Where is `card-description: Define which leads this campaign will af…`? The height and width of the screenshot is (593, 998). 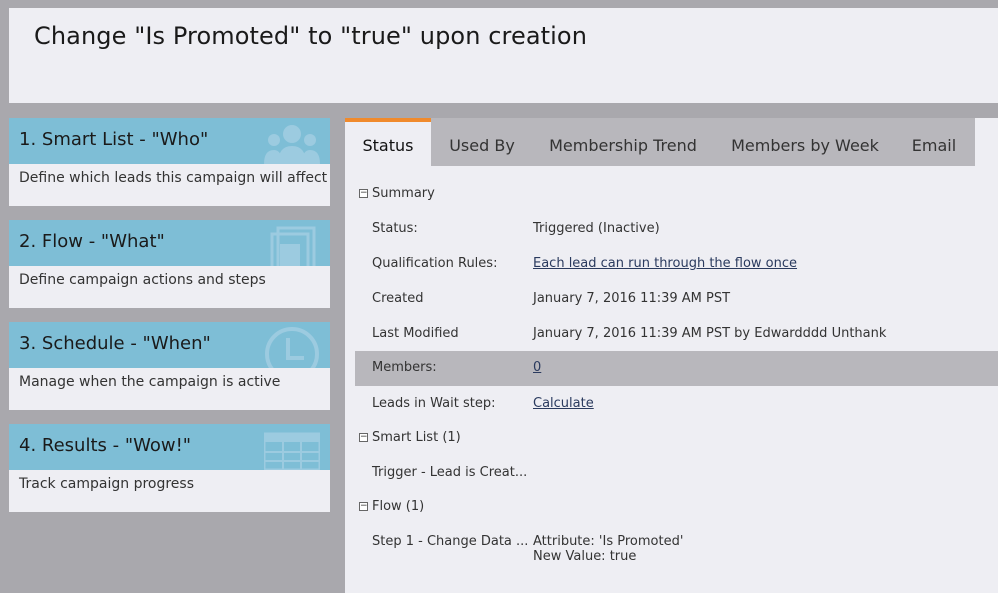 card-description: Define which leads this campaign will af… is located at coordinates (173, 178).